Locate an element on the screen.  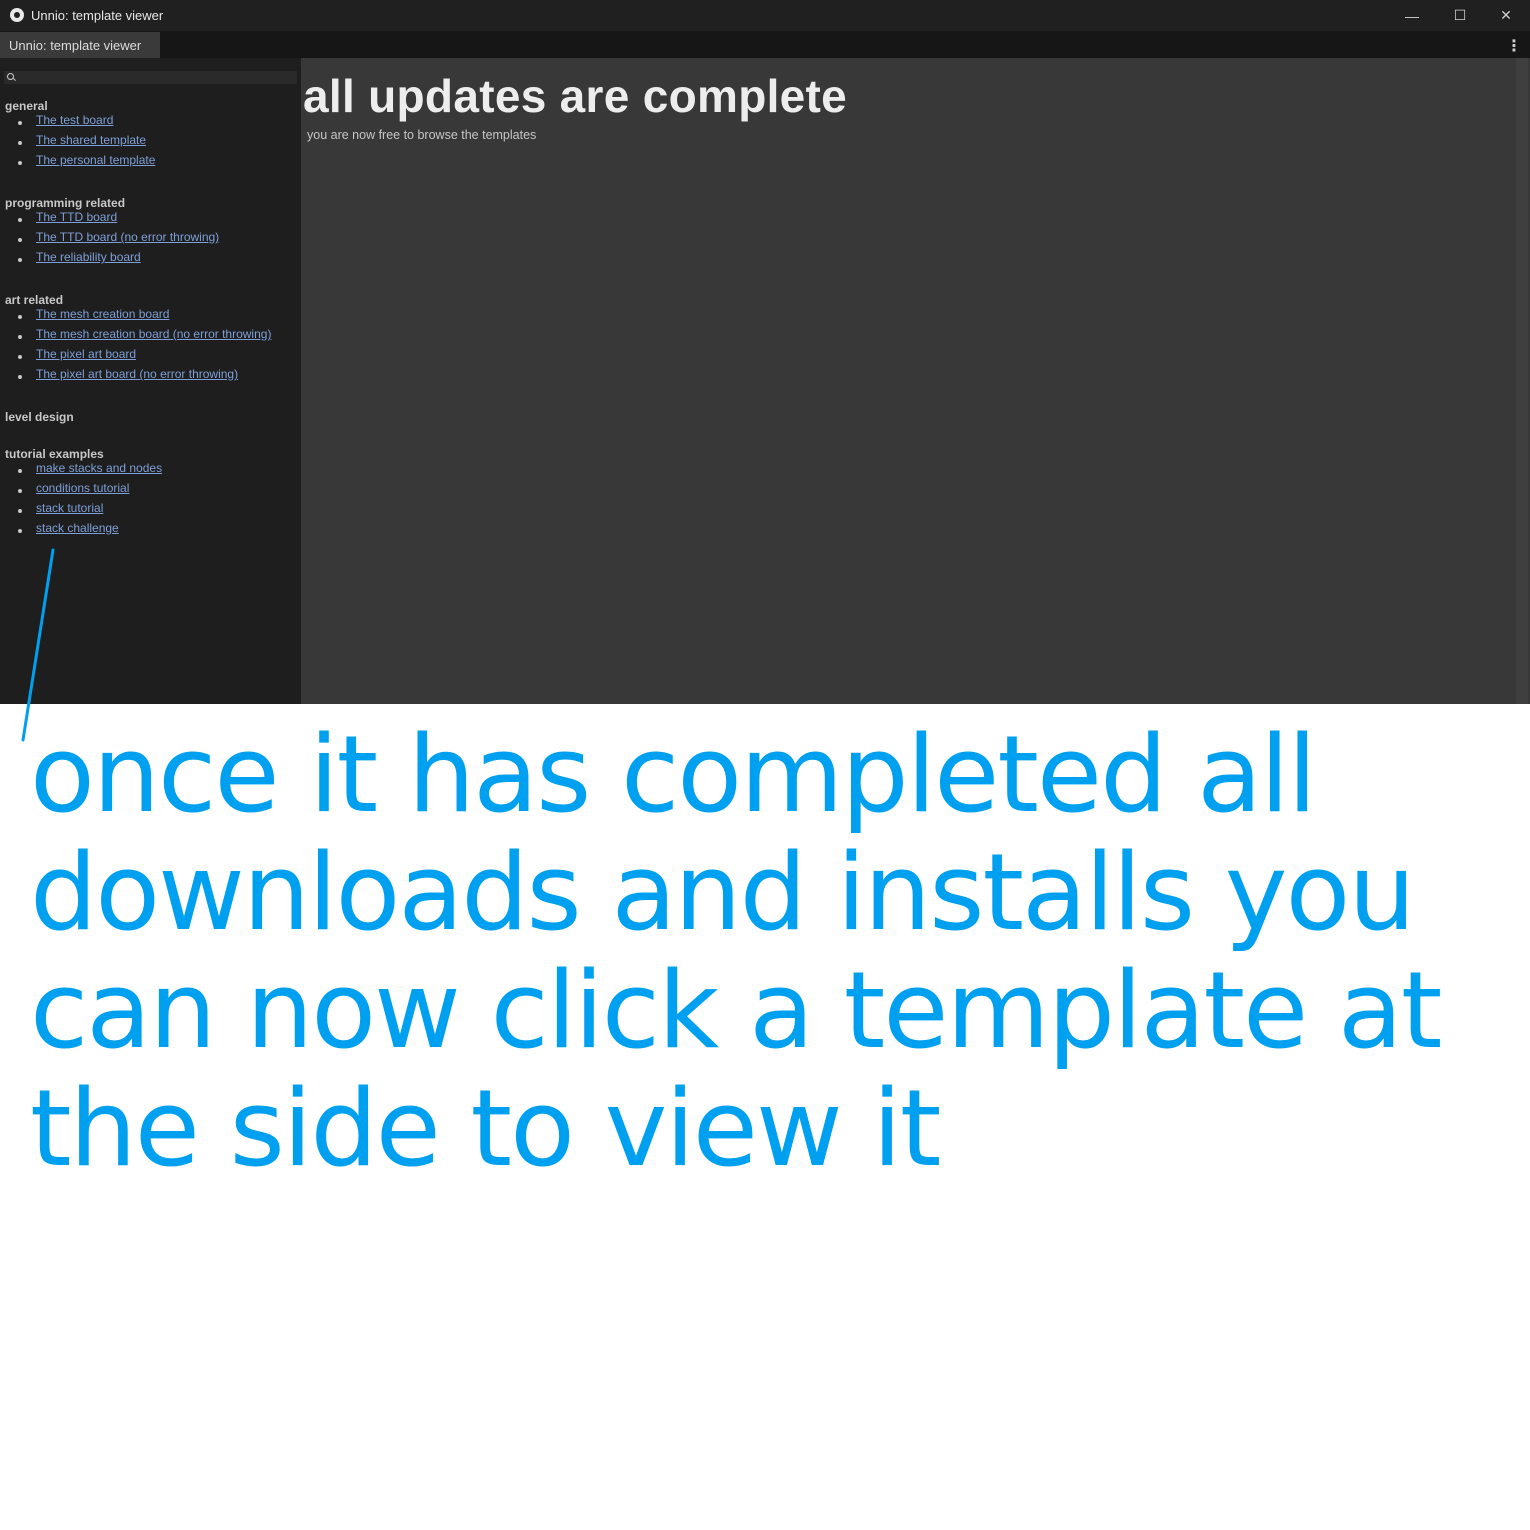
template-link: The test board is located at coordinates (74, 120).